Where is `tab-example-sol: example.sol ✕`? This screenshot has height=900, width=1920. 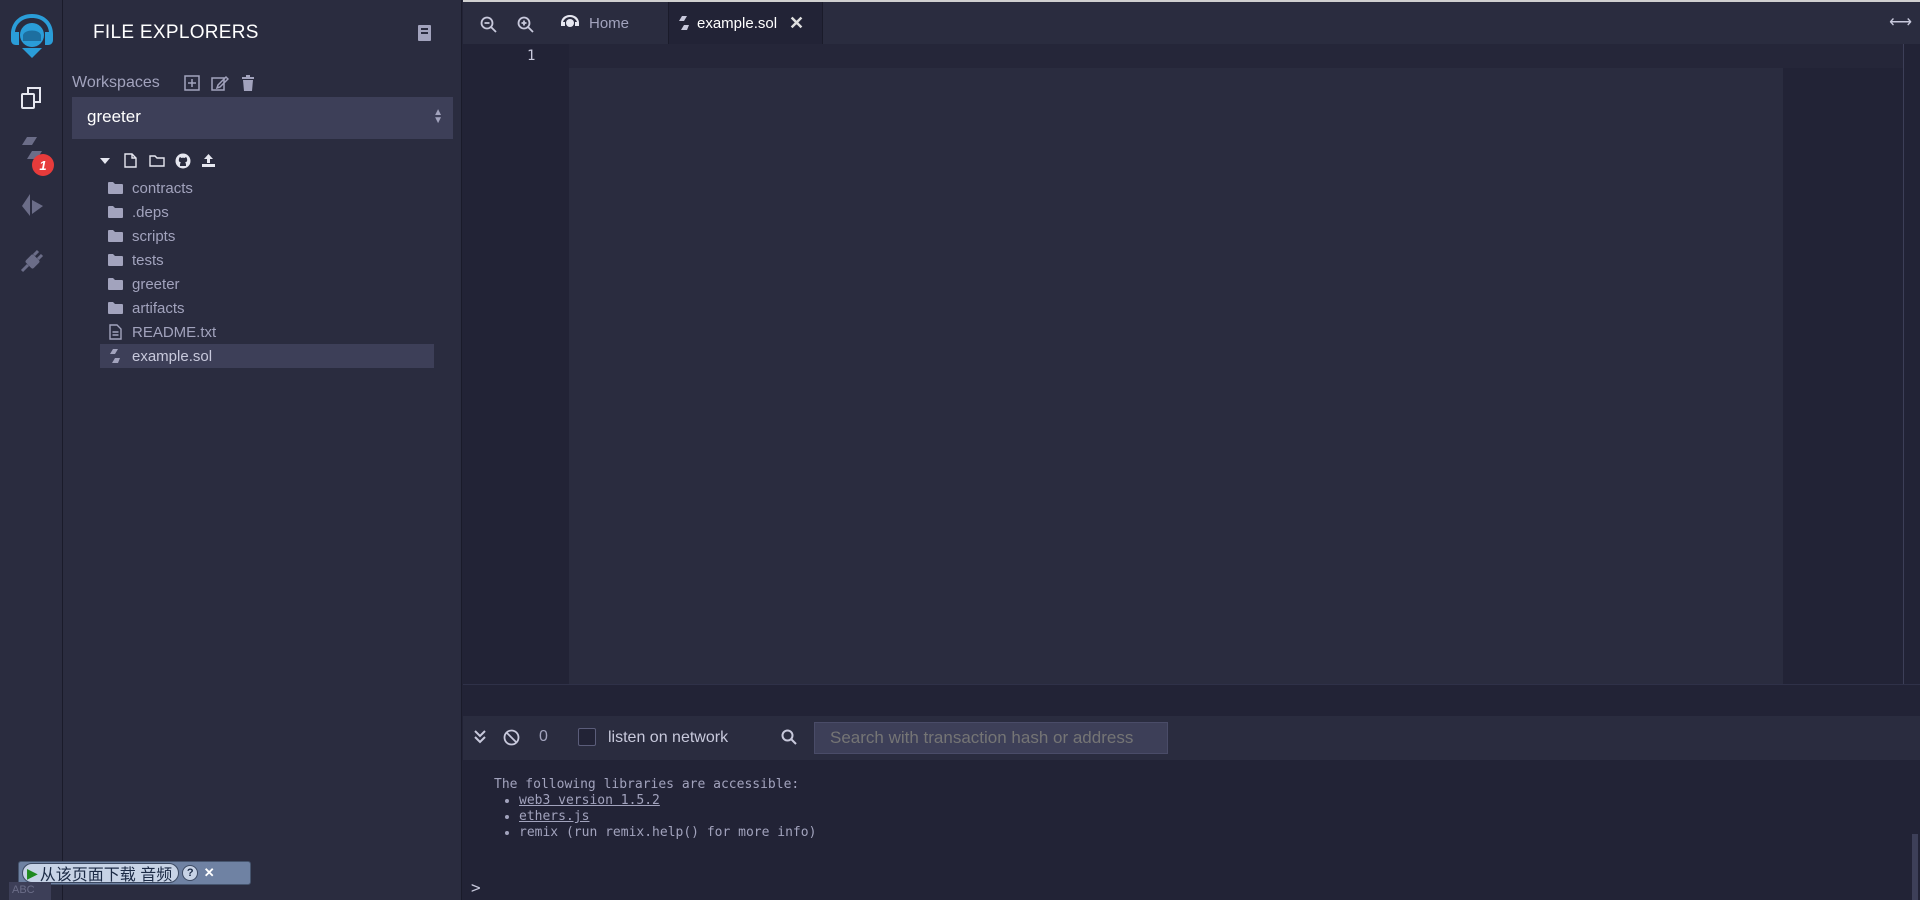
tab-example-sol: example.sol ✕ is located at coordinates (745, 23).